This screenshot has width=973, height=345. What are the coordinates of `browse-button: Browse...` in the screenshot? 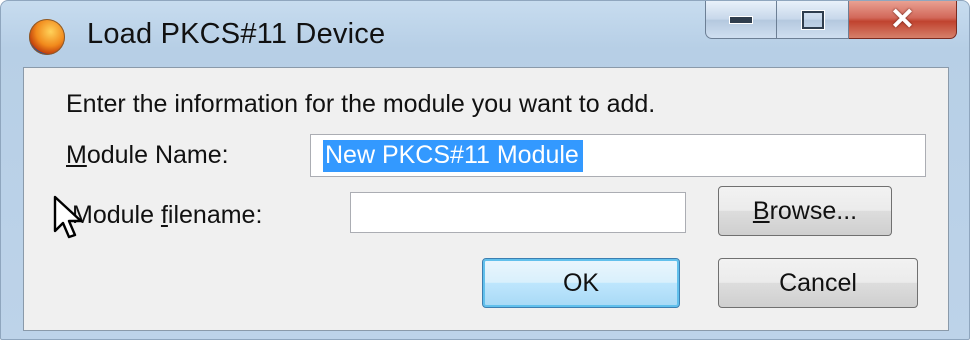 It's located at (805, 211).